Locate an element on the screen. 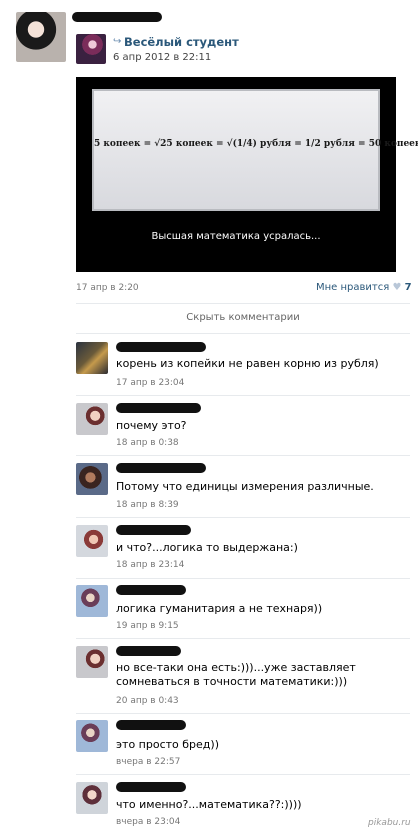 This screenshot has width=418, height=830. like-button: Мне нравится ♥ 7 is located at coordinates (364, 287).